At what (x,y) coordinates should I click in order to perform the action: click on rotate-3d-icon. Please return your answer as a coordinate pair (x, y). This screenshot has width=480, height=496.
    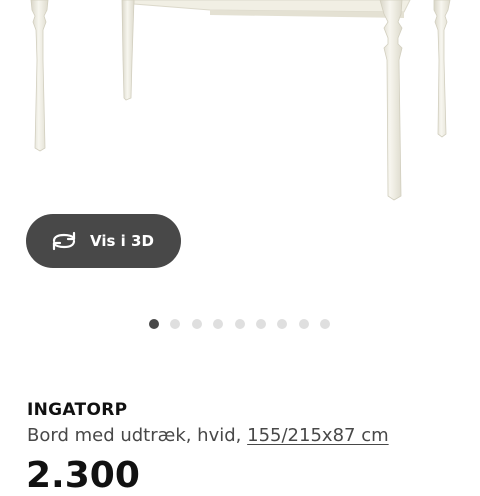
    Looking at the image, I should click on (64, 241).